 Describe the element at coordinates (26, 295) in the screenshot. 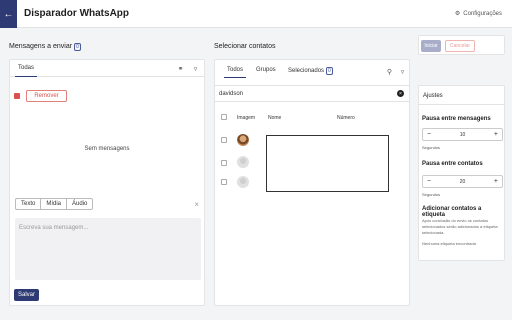

I see `save-button: Salvar` at that location.